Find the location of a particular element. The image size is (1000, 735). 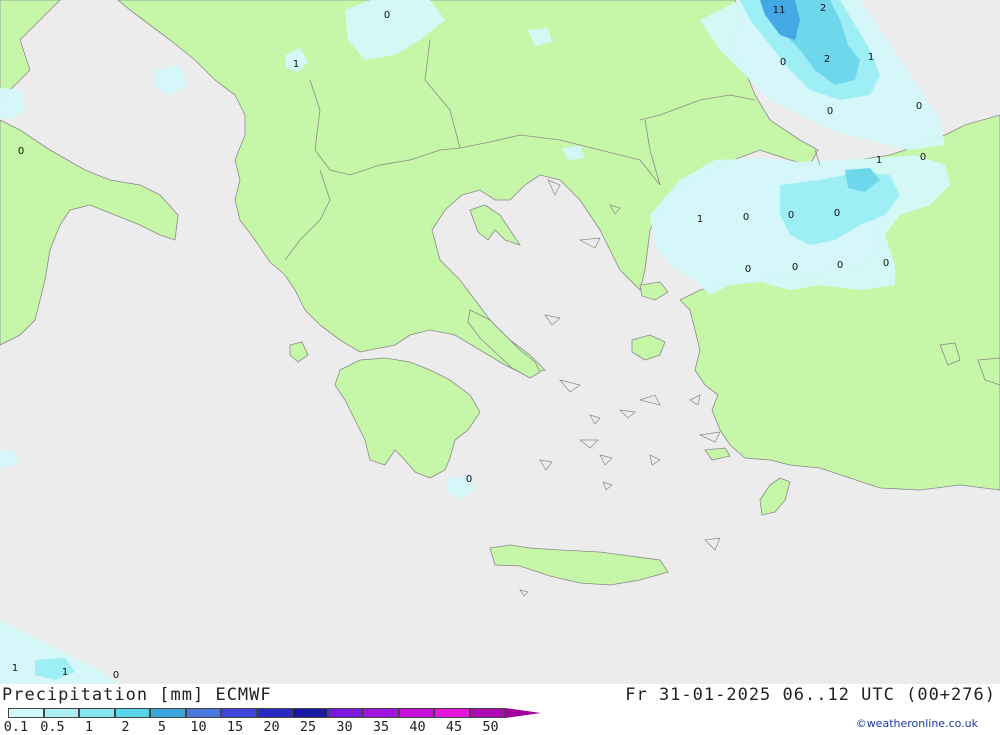

land-crete is located at coordinates (579, 565).